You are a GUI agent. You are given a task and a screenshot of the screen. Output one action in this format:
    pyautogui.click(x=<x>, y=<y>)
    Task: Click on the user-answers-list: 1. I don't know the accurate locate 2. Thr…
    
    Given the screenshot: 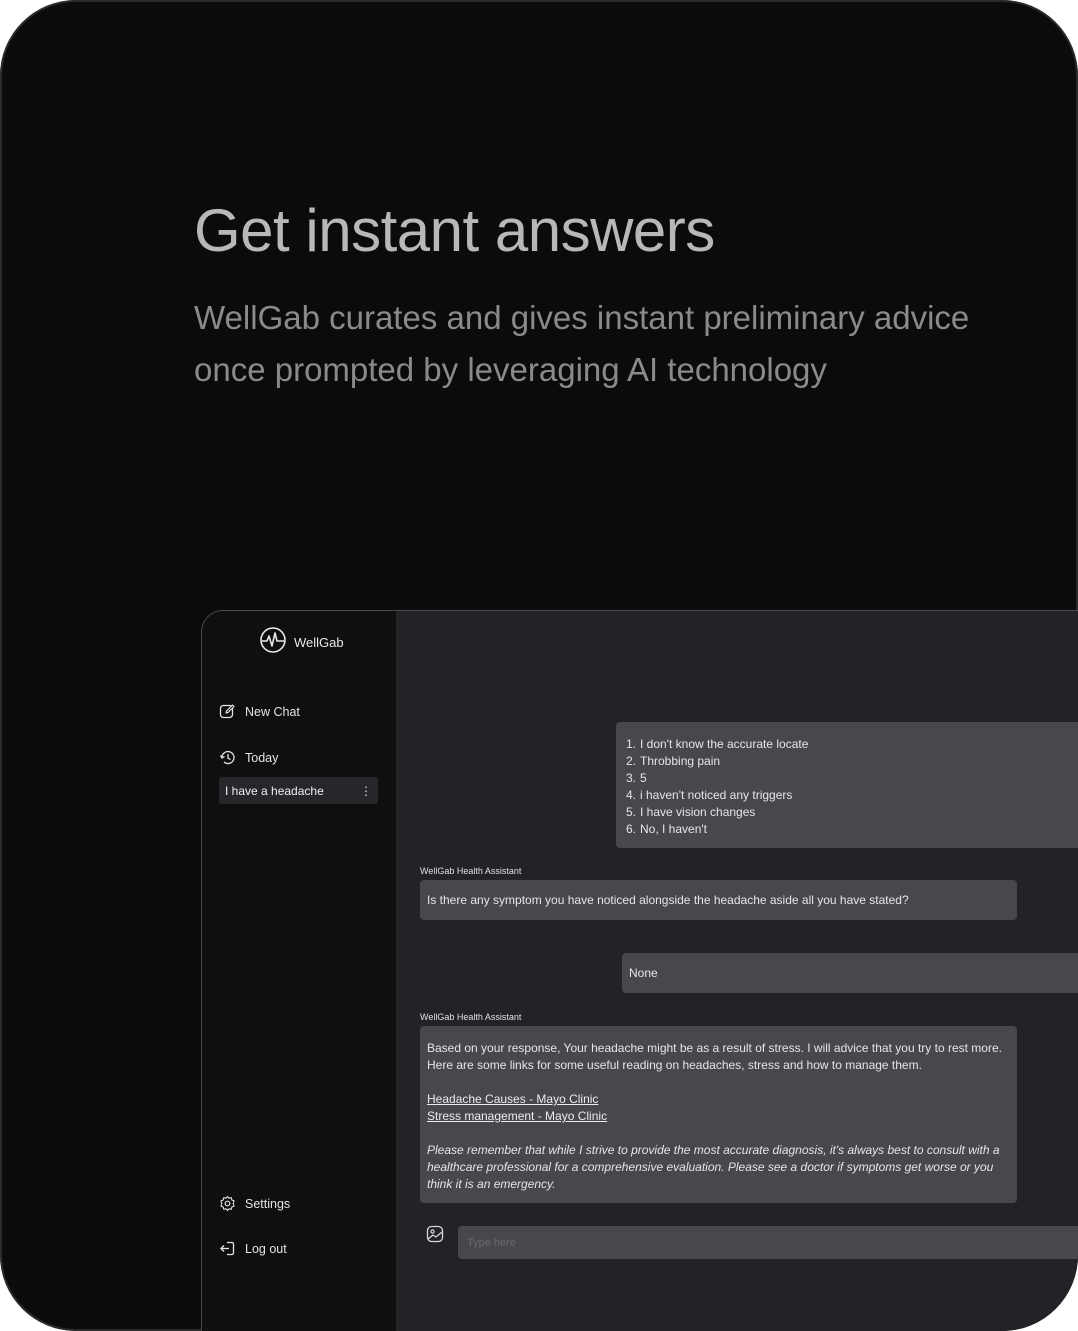 What is the action you would take?
    pyautogui.click(x=852, y=787)
    